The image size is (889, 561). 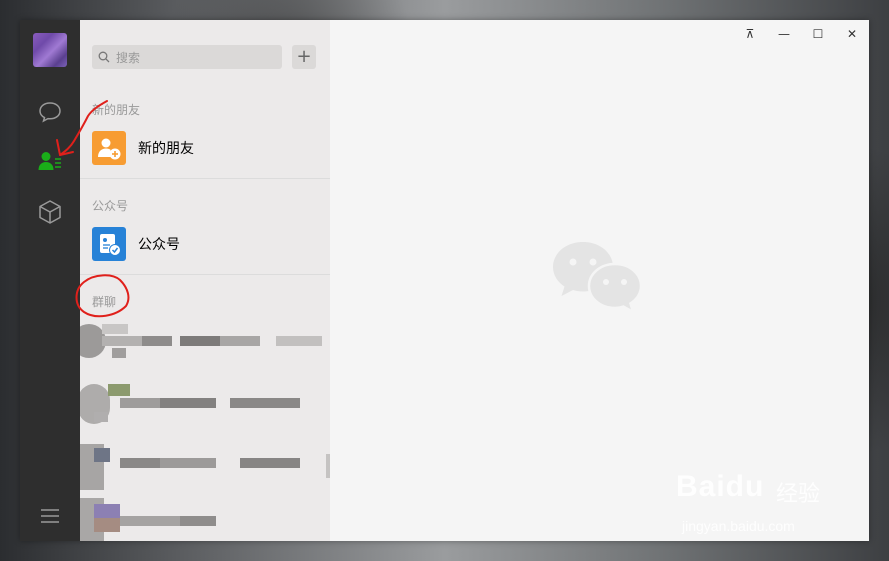 I want to click on list-item-label: 新的朋友, so click(x=166, y=149).